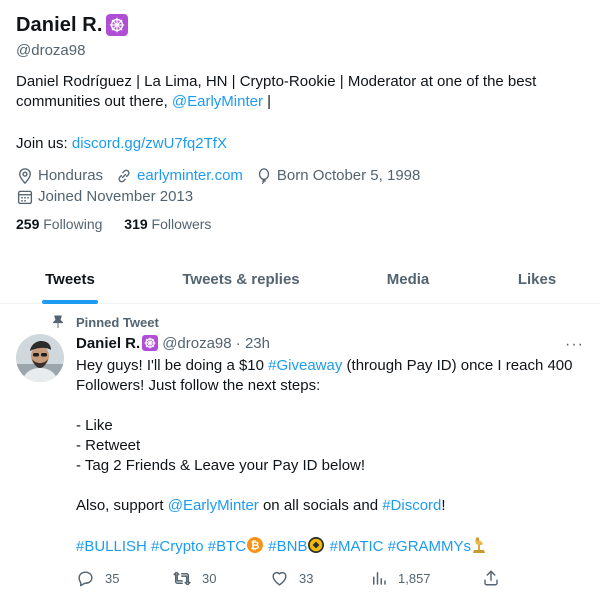 The width and height of the screenshot is (600, 612). I want to click on pinned-label: Pinned Tweet, so click(104, 322).